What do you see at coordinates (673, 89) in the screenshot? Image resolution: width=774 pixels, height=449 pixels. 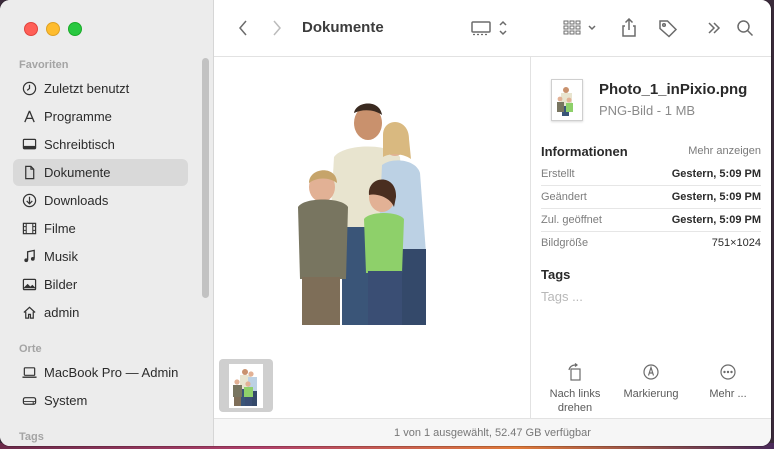 I see `file-name: Photo_1_inPixio.png` at bounding box center [673, 89].